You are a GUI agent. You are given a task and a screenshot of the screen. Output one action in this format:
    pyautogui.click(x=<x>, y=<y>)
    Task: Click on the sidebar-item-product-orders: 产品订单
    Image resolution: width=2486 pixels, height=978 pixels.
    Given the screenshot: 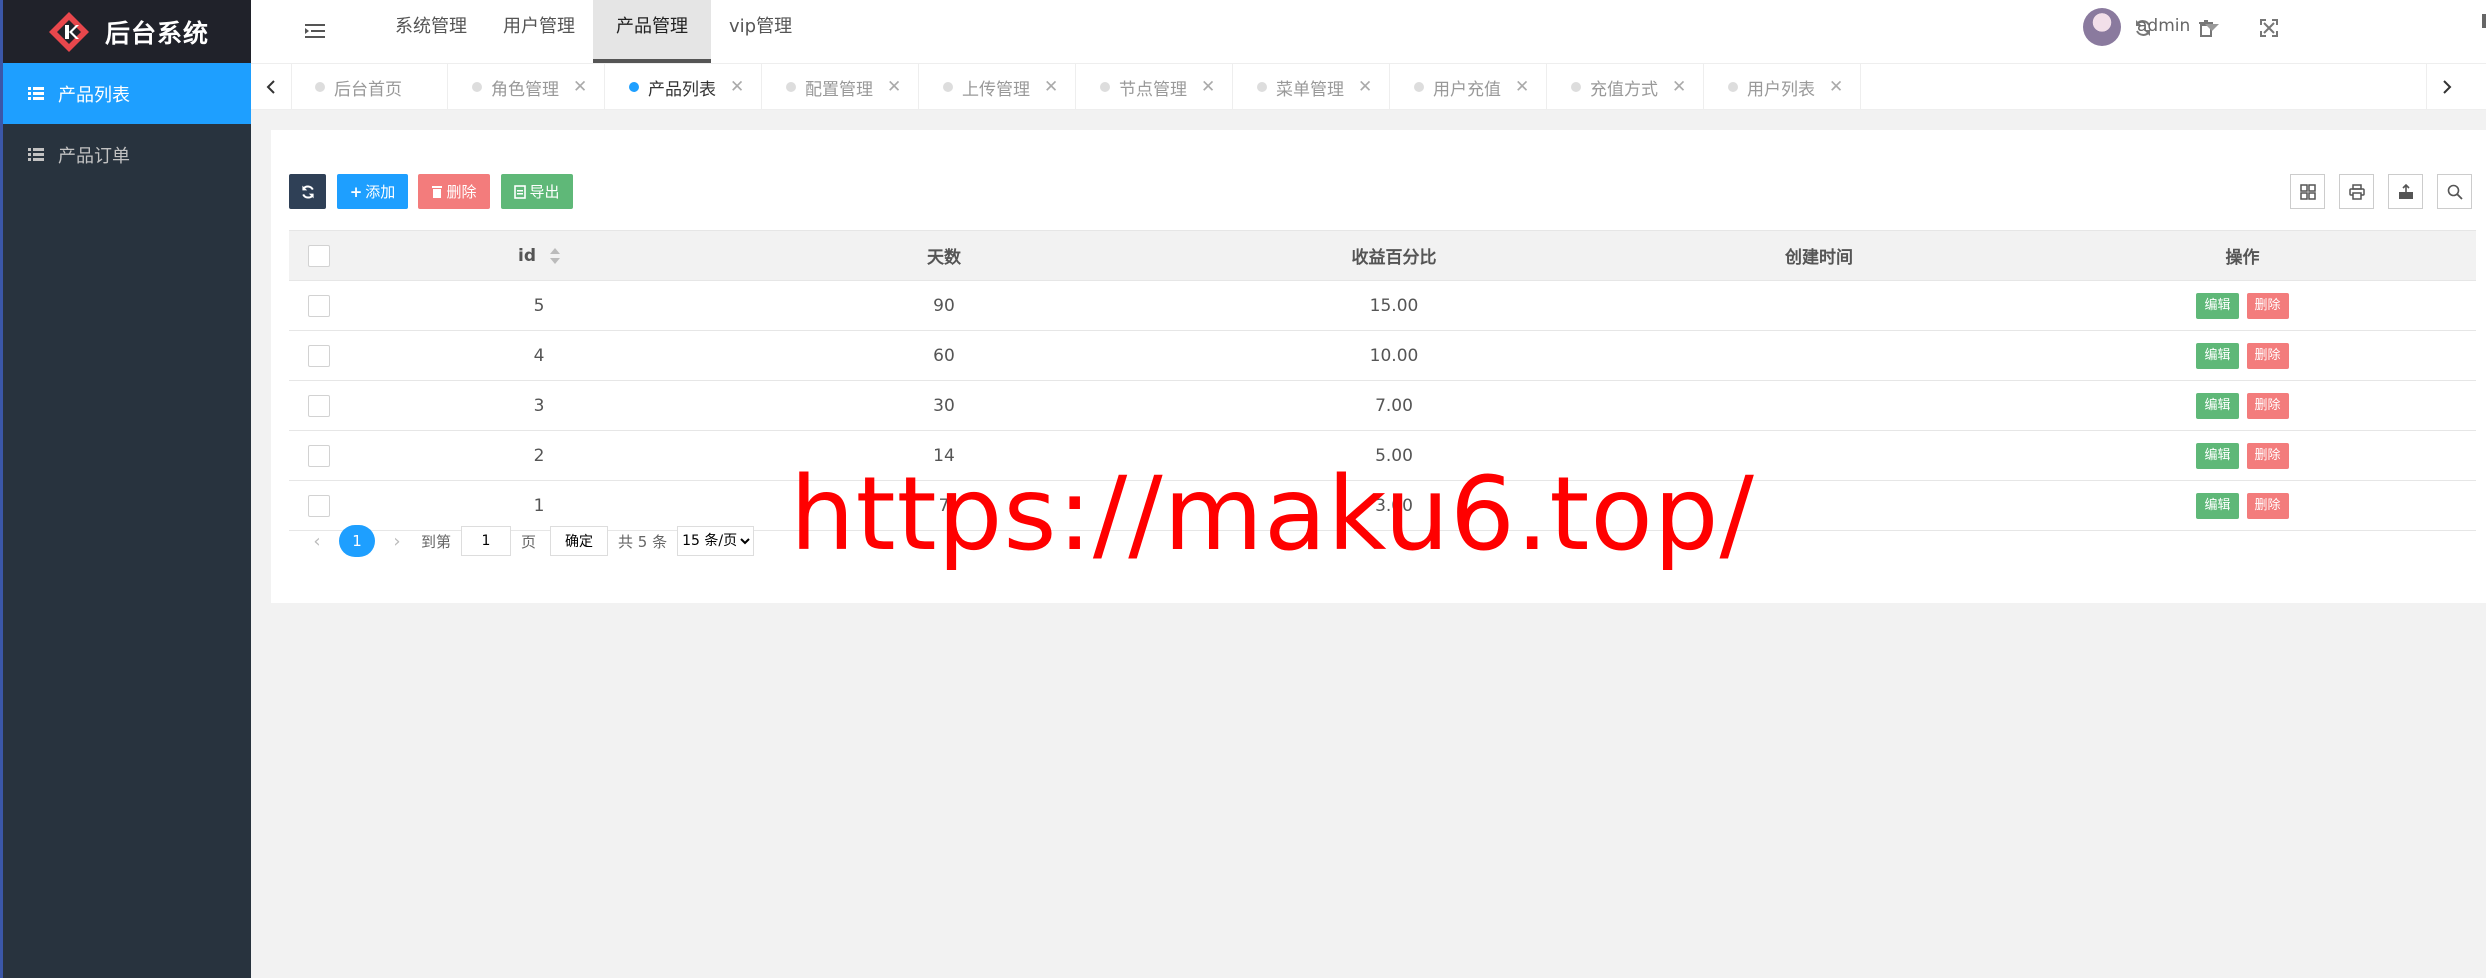 What is the action you would take?
    pyautogui.click(x=127, y=154)
    